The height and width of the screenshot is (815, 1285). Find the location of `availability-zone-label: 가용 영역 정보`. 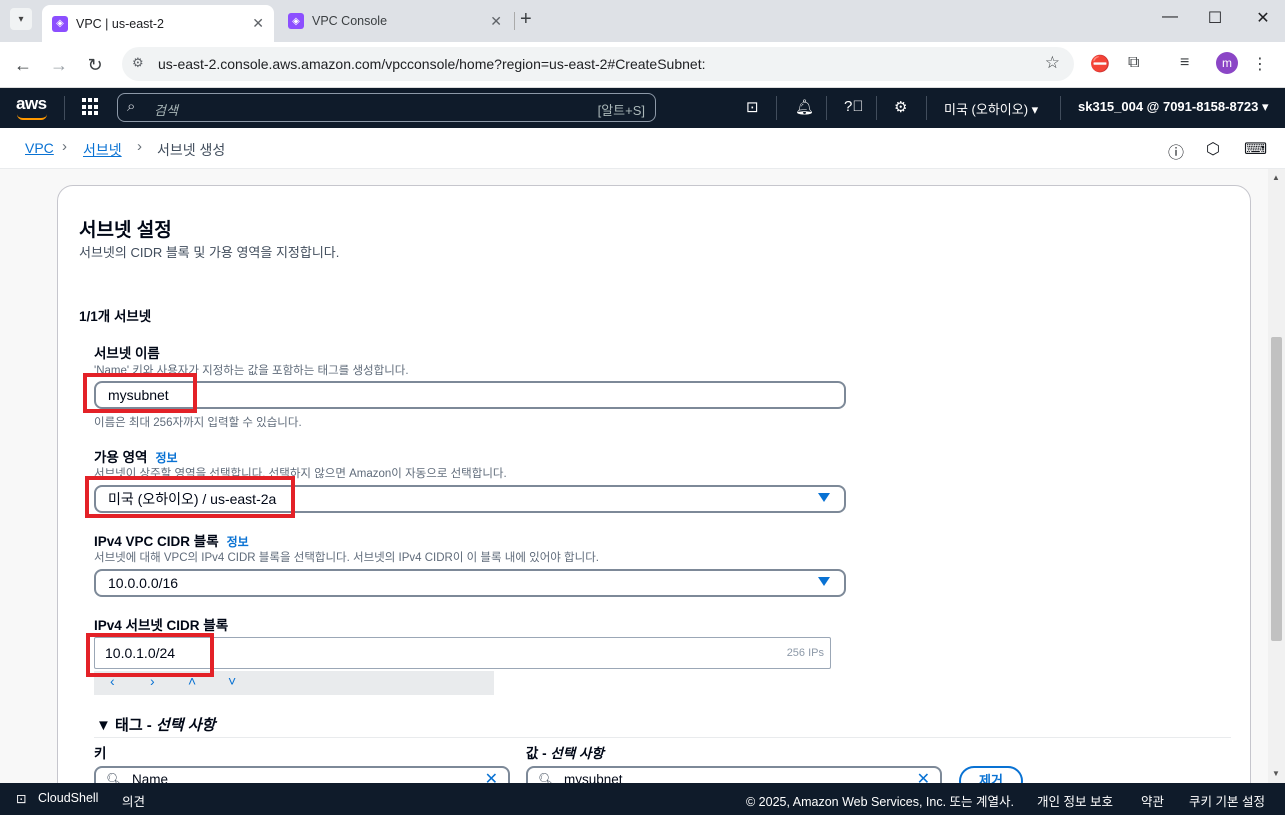

availability-zone-label: 가용 영역 정보 is located at coordinates (136, 456).